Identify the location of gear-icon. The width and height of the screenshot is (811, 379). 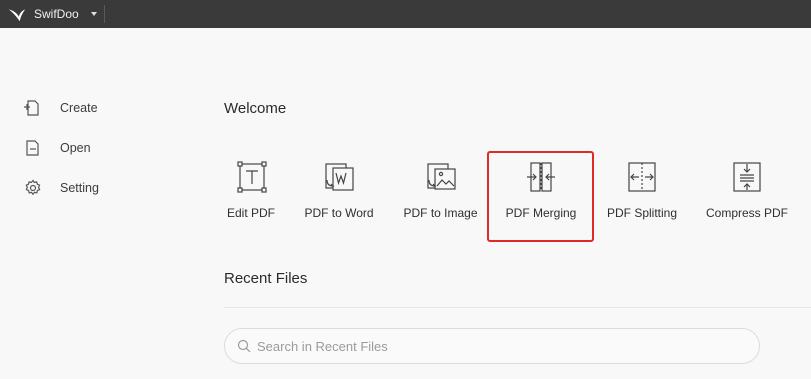
(33, 187).